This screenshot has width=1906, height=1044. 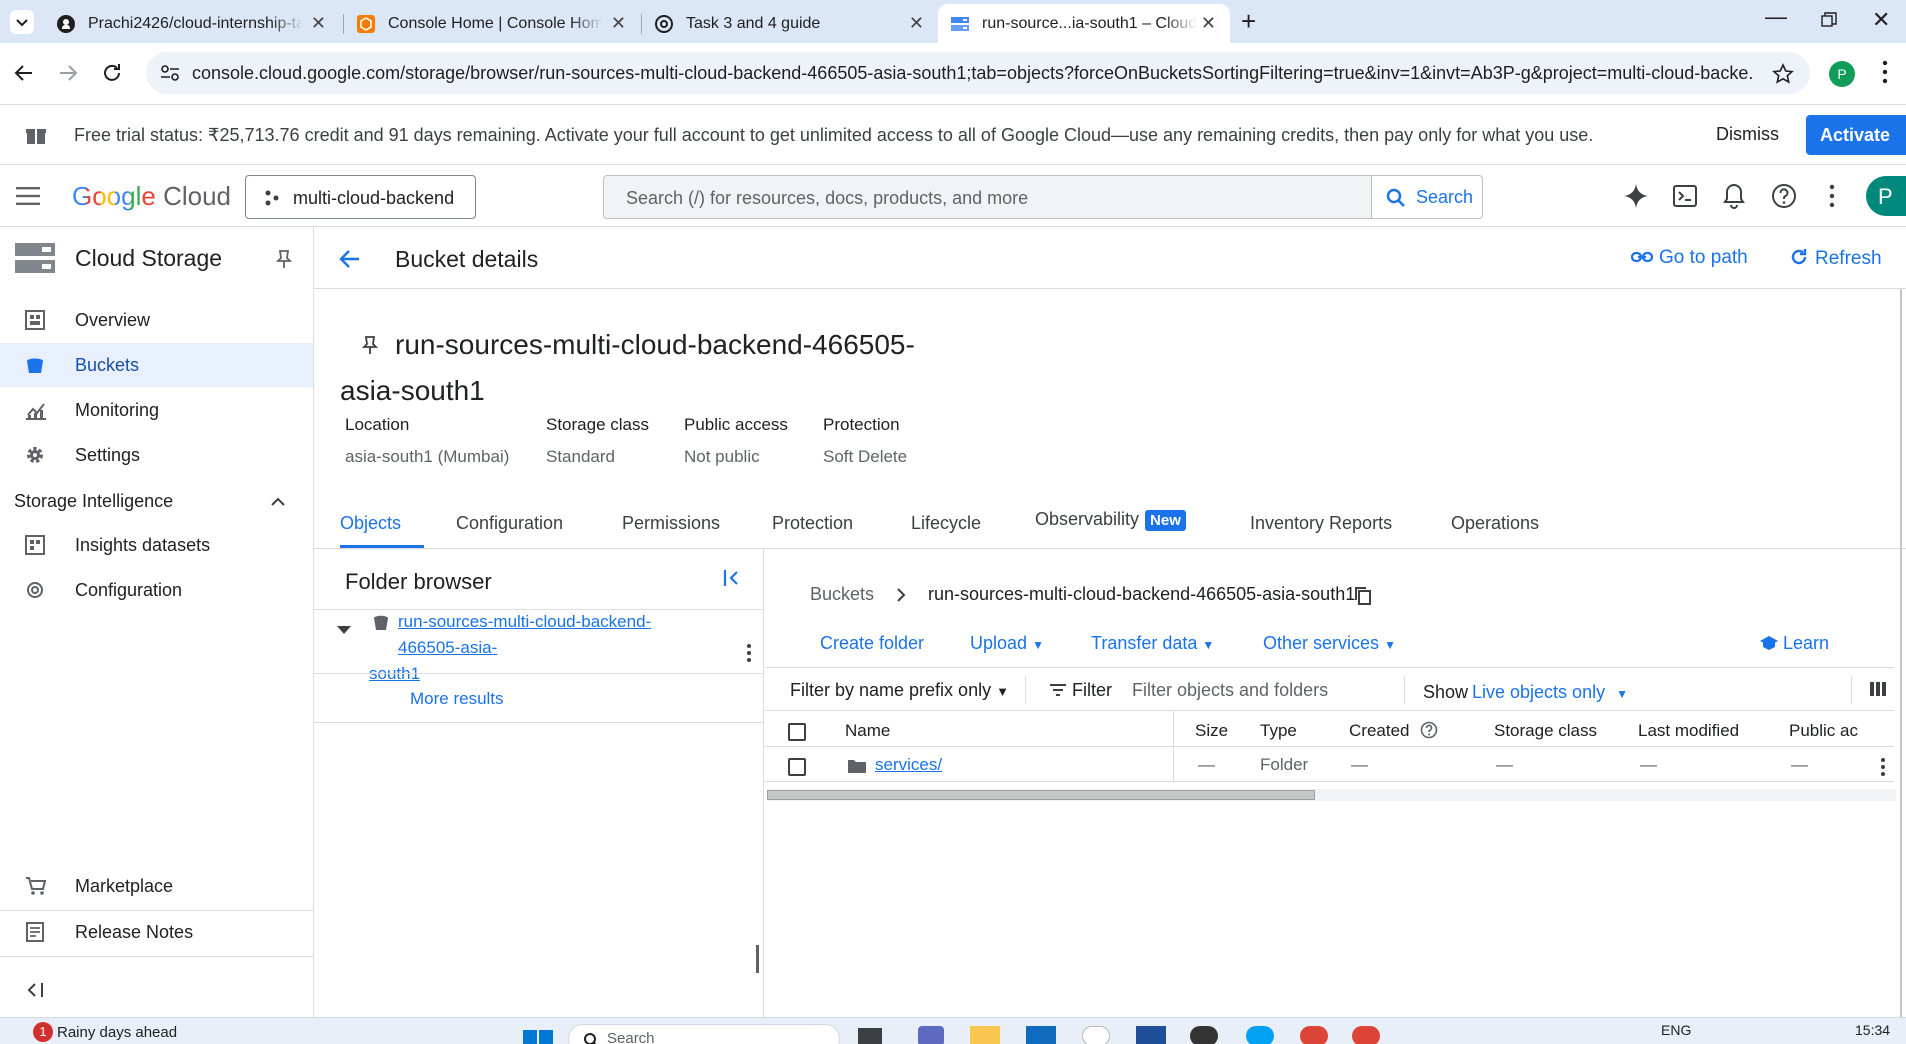 What do you see at coordinates (93, 501) in the screenshot?
I see `sidebar-section-header: Storage Intelligence` at bounding box center [93, 501].